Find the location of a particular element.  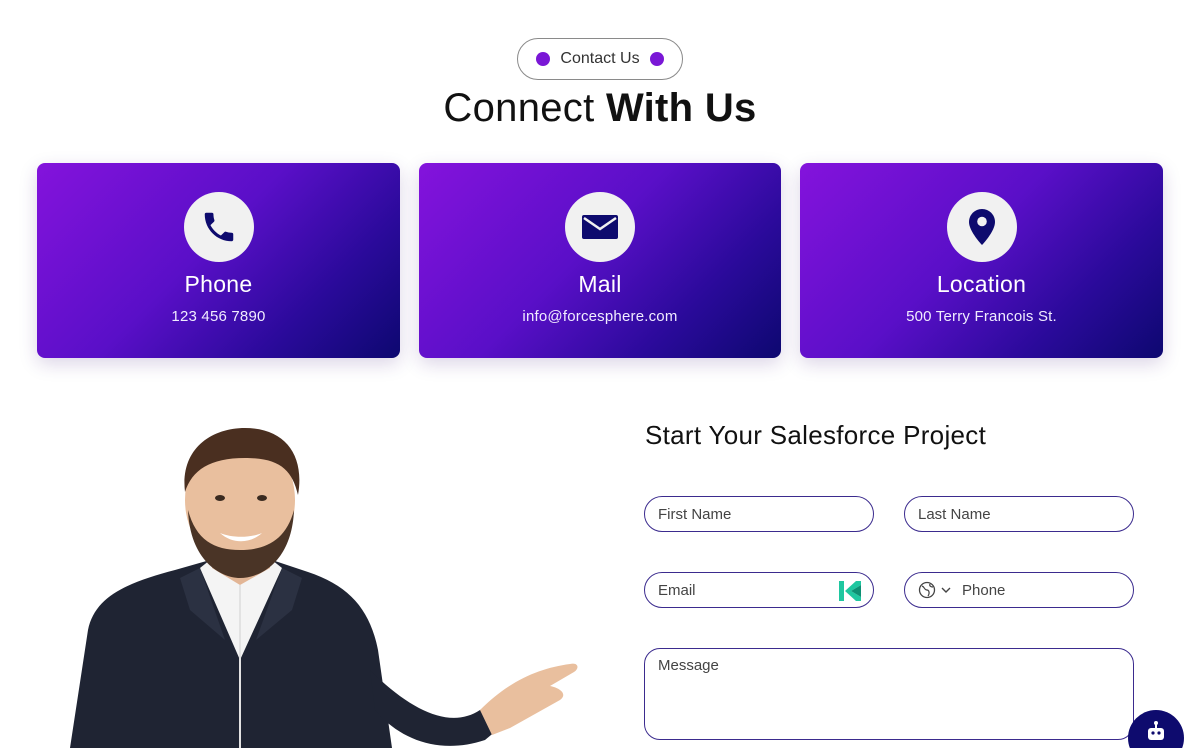

message-field: Message is located at coordinates (889, 694).